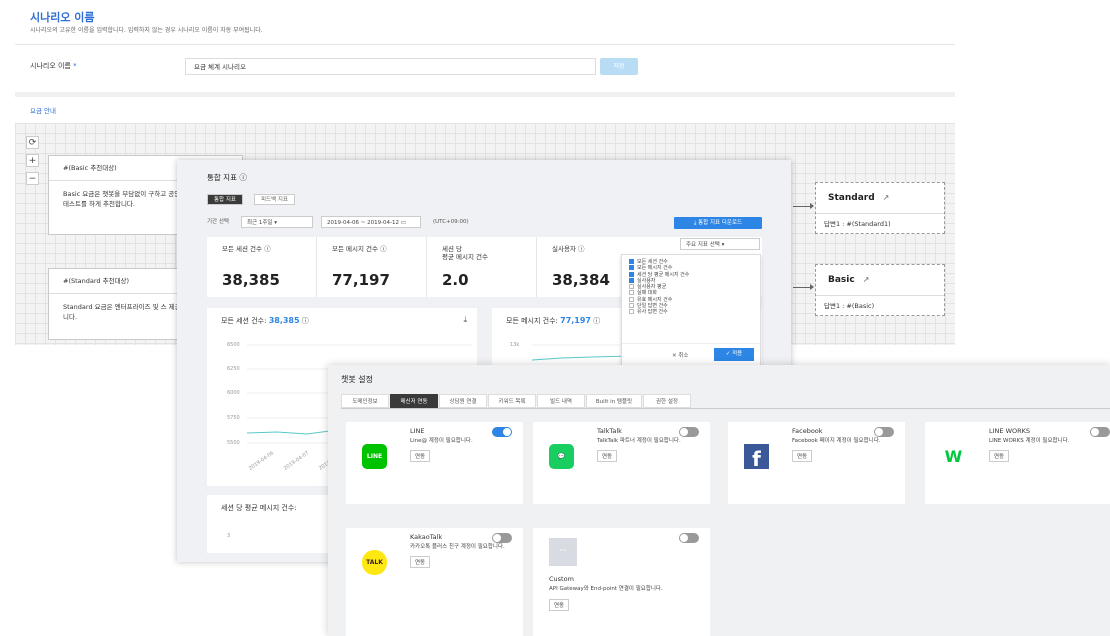 The width and height of the screenshot is (1110, 636). What do you see at coordinates (62, 17) in the screenshot?
I see `scenario-title: 시나리오 이름` at bounding box center [62, 17].